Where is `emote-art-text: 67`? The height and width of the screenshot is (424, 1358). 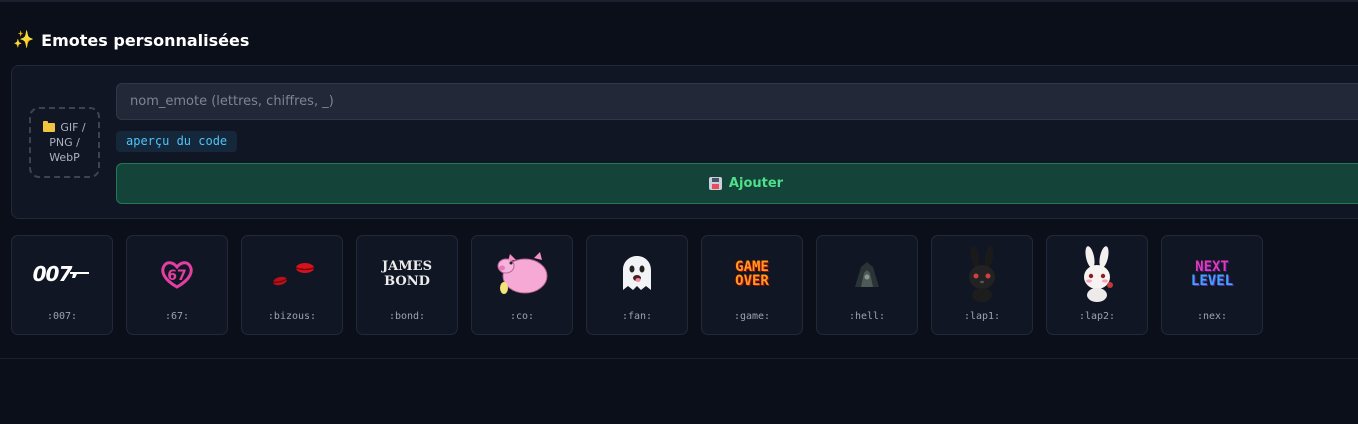
emote-art-text: 67 is located at coordinates (176, 276).